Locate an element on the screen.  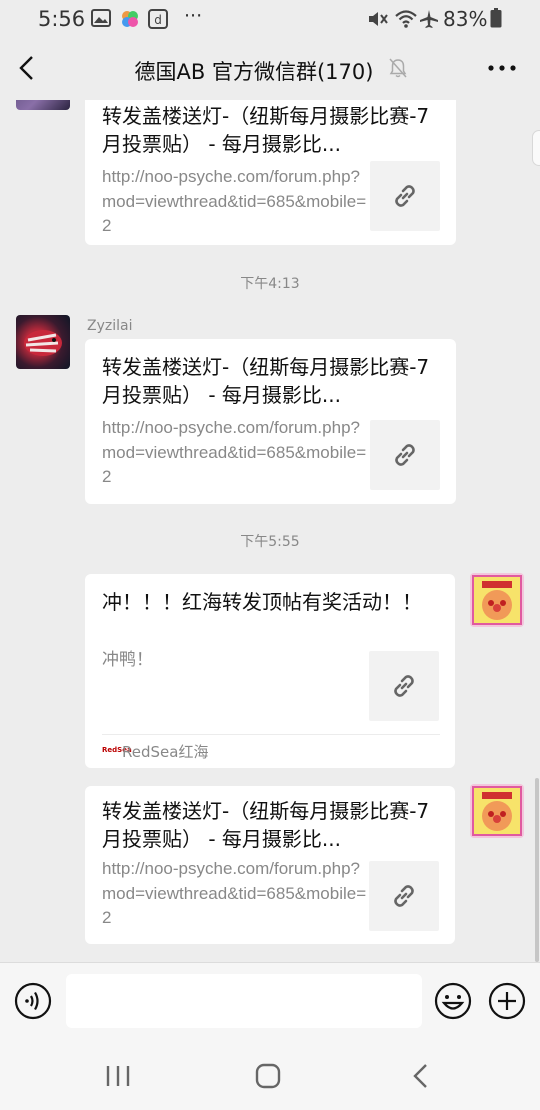
back-nav-icon is located at coordinates (420, 1076).